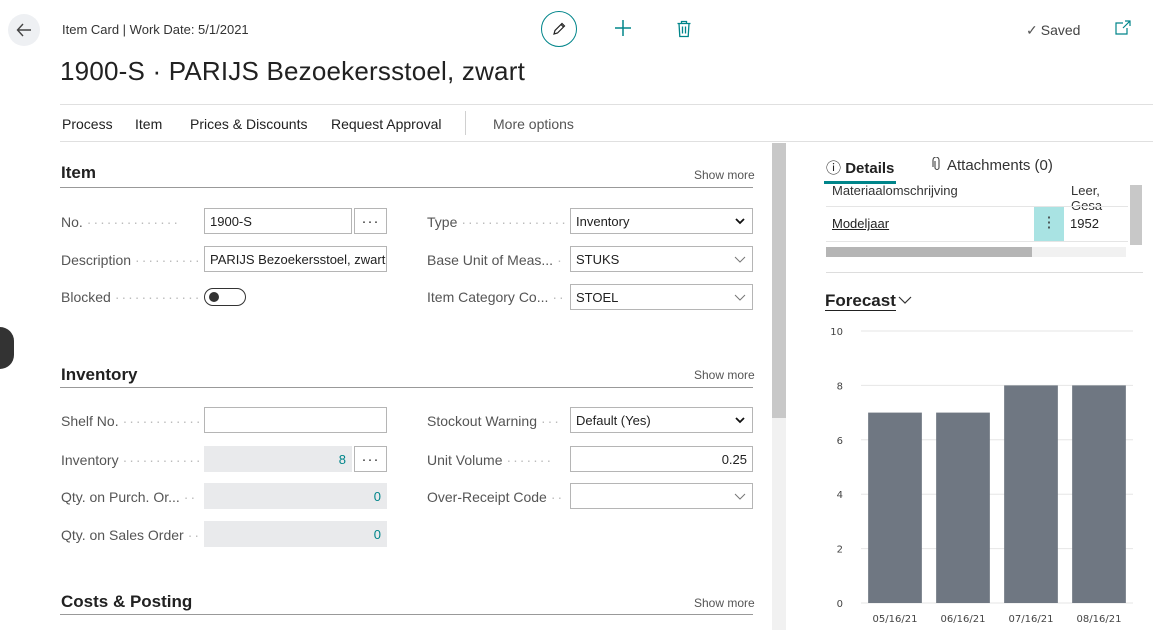 This screenshot has width=1153, height=630. I want to click on main-scrollbar-thumb, so click(779, 280).